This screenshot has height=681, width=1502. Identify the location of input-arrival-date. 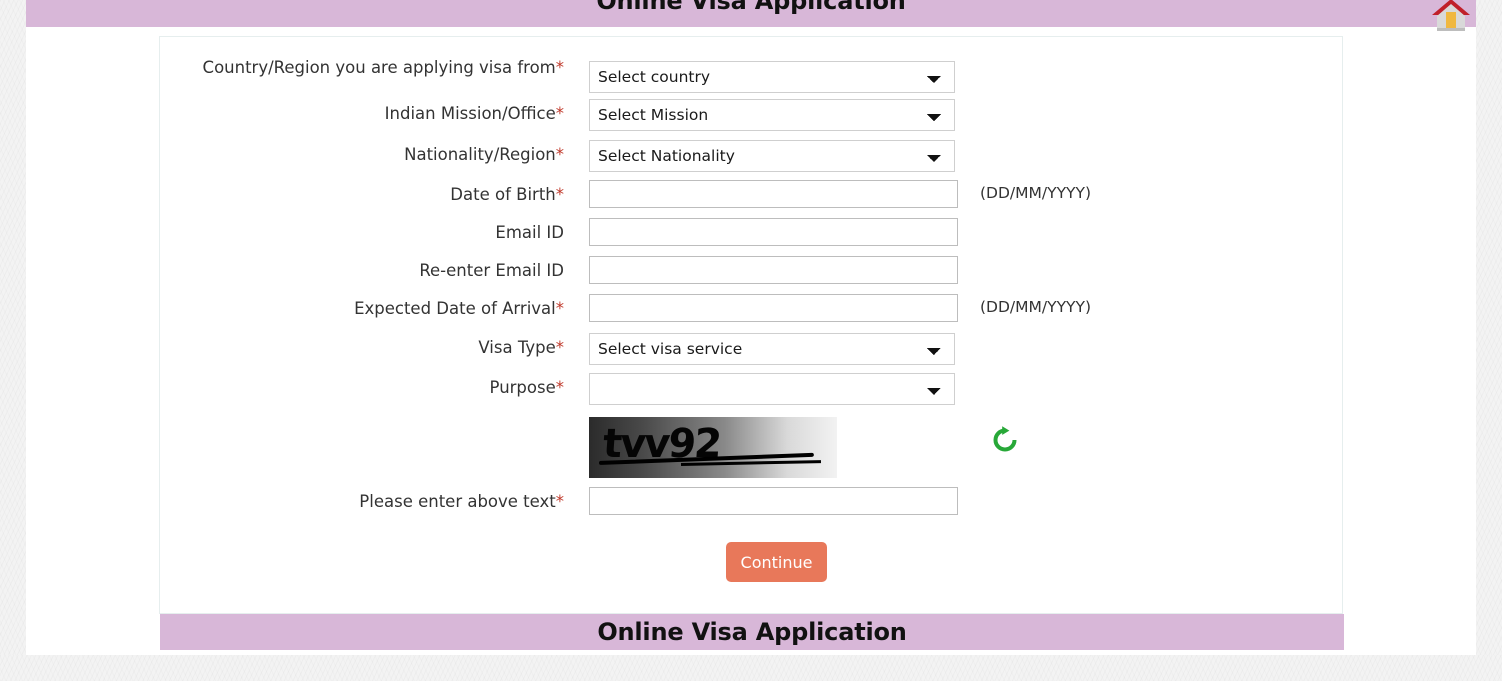
(773, 308).